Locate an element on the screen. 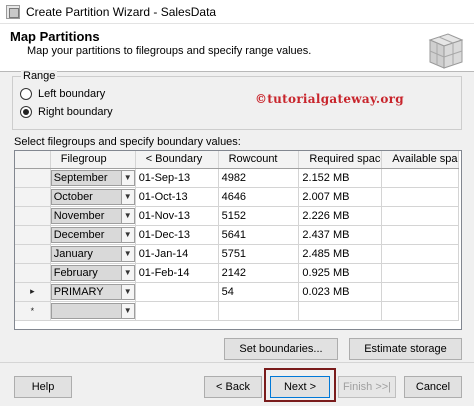 Image resolution: width=474 pixels, height=406 pixels. rowcount-cell: 2142 is located at coordinates (259, 273).